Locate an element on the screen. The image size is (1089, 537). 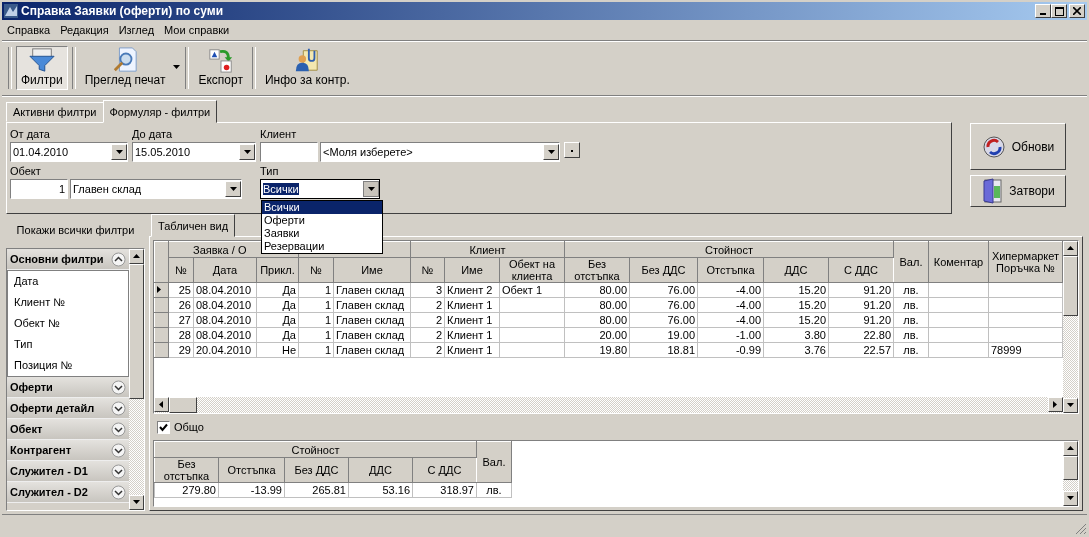
table-cell: Да is located at coordinates (277, 290).